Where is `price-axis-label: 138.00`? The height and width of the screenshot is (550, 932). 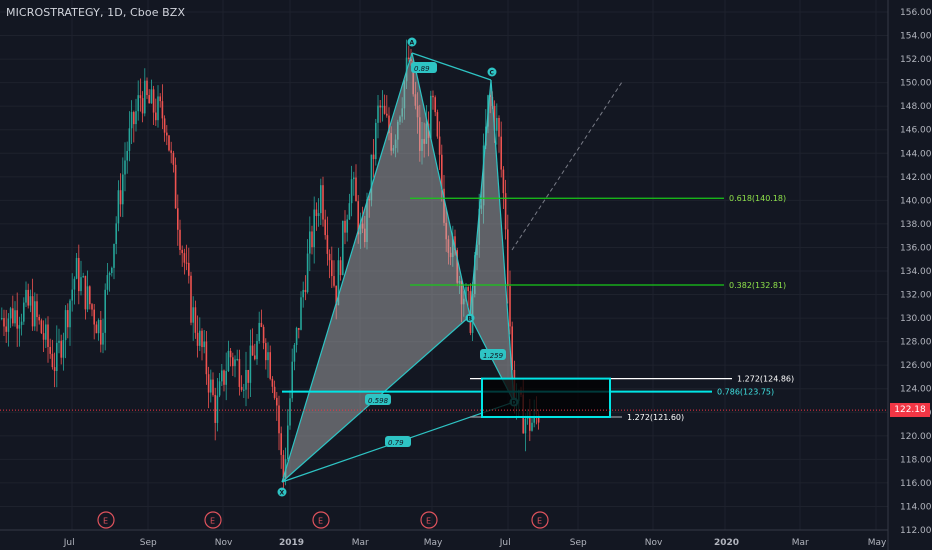
price-axis-label: 138.00 is located at coordinates (916, 225).